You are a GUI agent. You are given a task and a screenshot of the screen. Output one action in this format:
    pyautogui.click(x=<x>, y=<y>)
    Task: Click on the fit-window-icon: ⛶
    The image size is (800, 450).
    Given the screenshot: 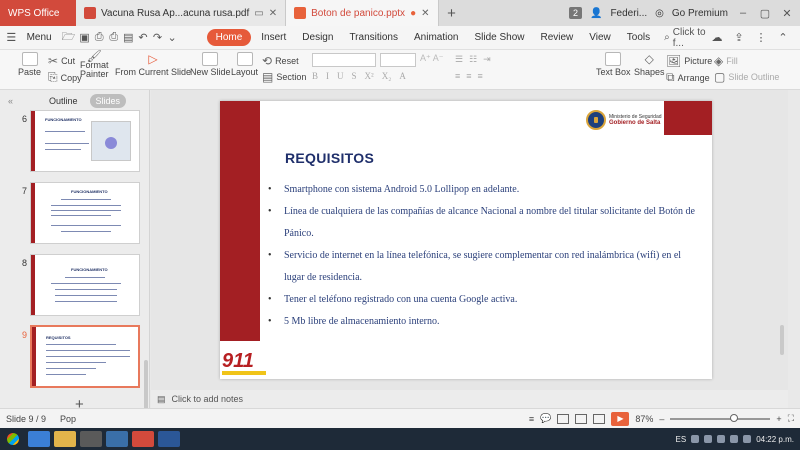 What is the action you would take?
    pyautogui.click(x=791, y=418)
    